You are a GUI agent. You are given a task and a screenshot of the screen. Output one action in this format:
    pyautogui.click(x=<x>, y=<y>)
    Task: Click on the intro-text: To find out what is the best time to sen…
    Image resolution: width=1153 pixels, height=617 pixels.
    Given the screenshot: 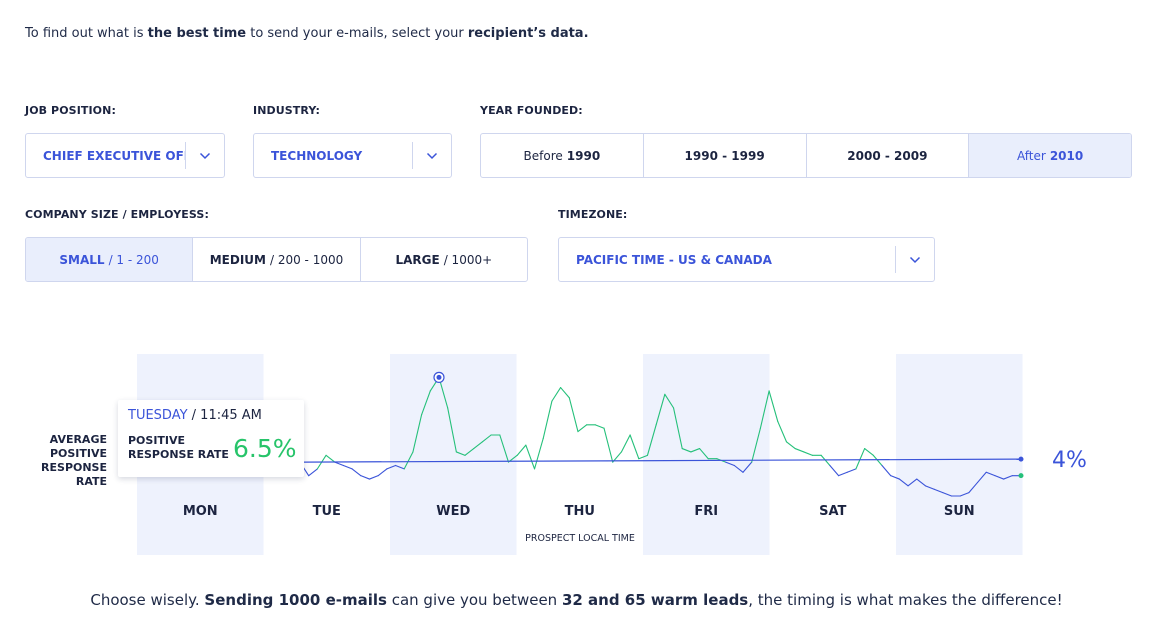 What is the action you would take?
    pyautogui.click(x=307, y=33)
    